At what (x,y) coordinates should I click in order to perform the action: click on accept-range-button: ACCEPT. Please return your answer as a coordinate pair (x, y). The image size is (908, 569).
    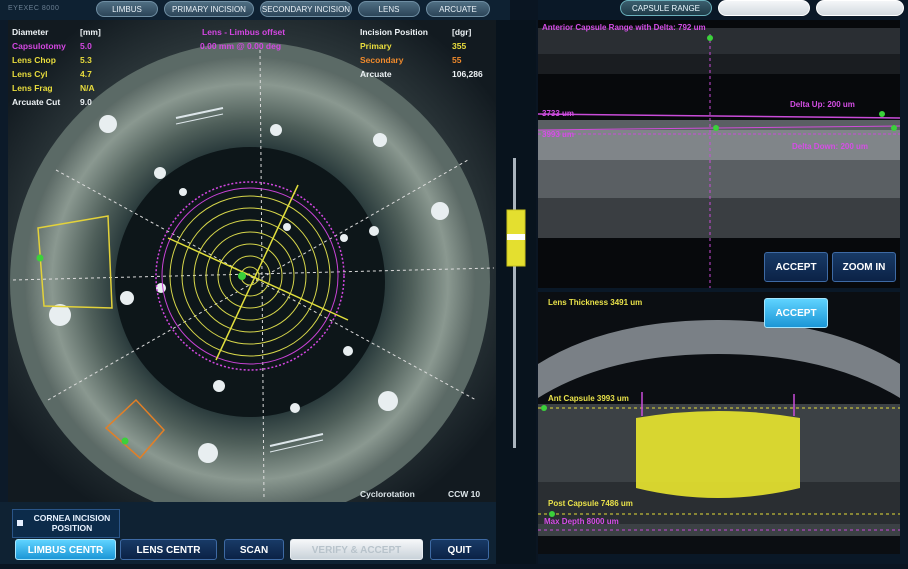
    Looking at the image, I should click on (796, 267).